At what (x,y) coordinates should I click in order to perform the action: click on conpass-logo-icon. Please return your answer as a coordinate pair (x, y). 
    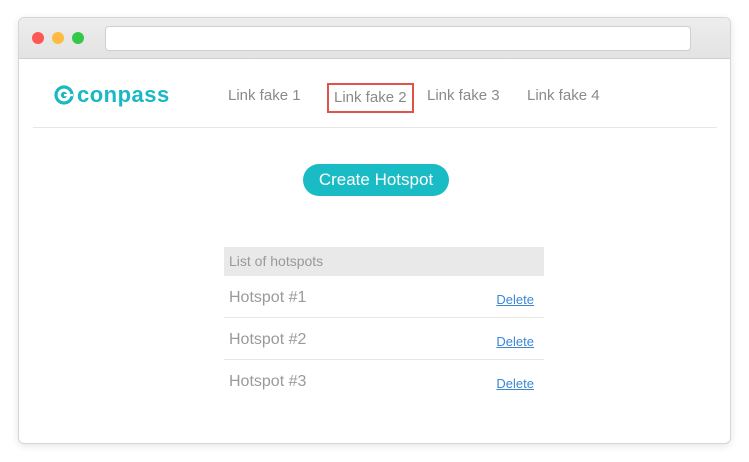
    Looking at the image, I should click on (64, 95).